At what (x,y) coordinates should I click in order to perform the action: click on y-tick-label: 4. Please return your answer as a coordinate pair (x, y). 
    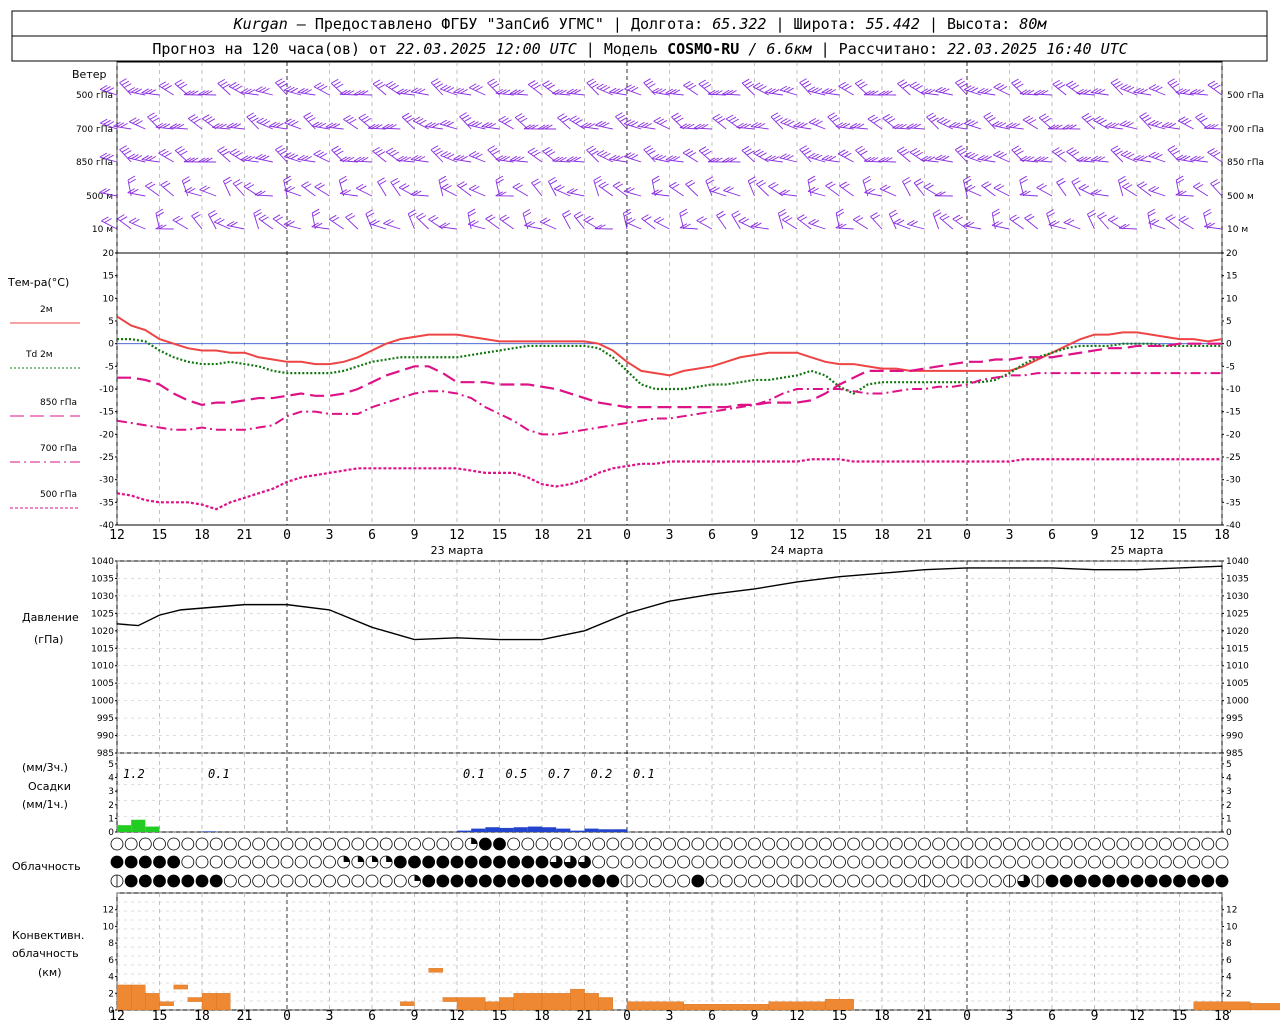
    Looking at the image, I should click on (1229, 978).